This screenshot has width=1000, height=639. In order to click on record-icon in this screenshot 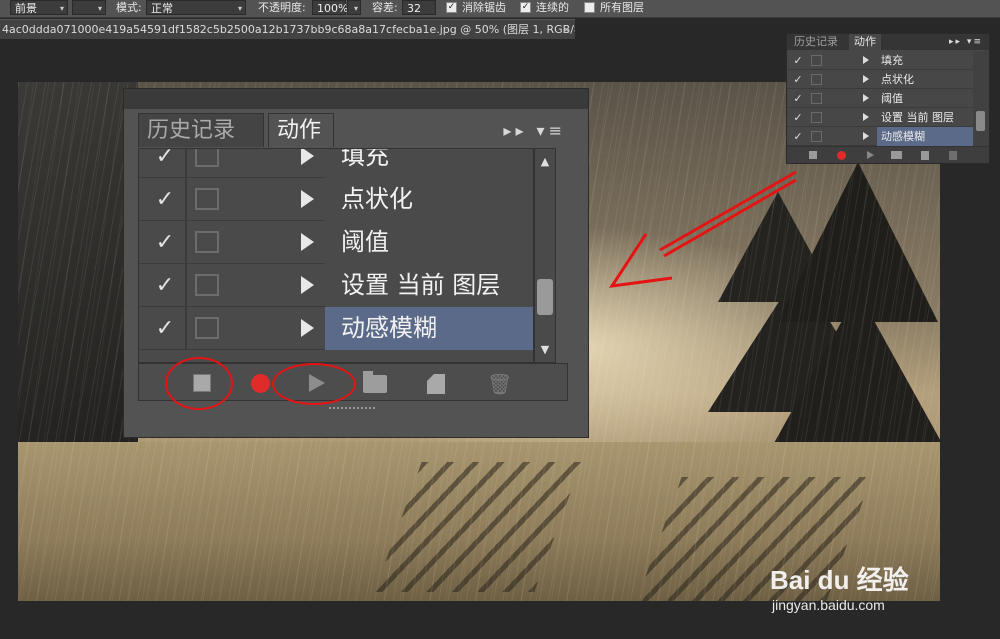, I will do `click(260, 383)`.